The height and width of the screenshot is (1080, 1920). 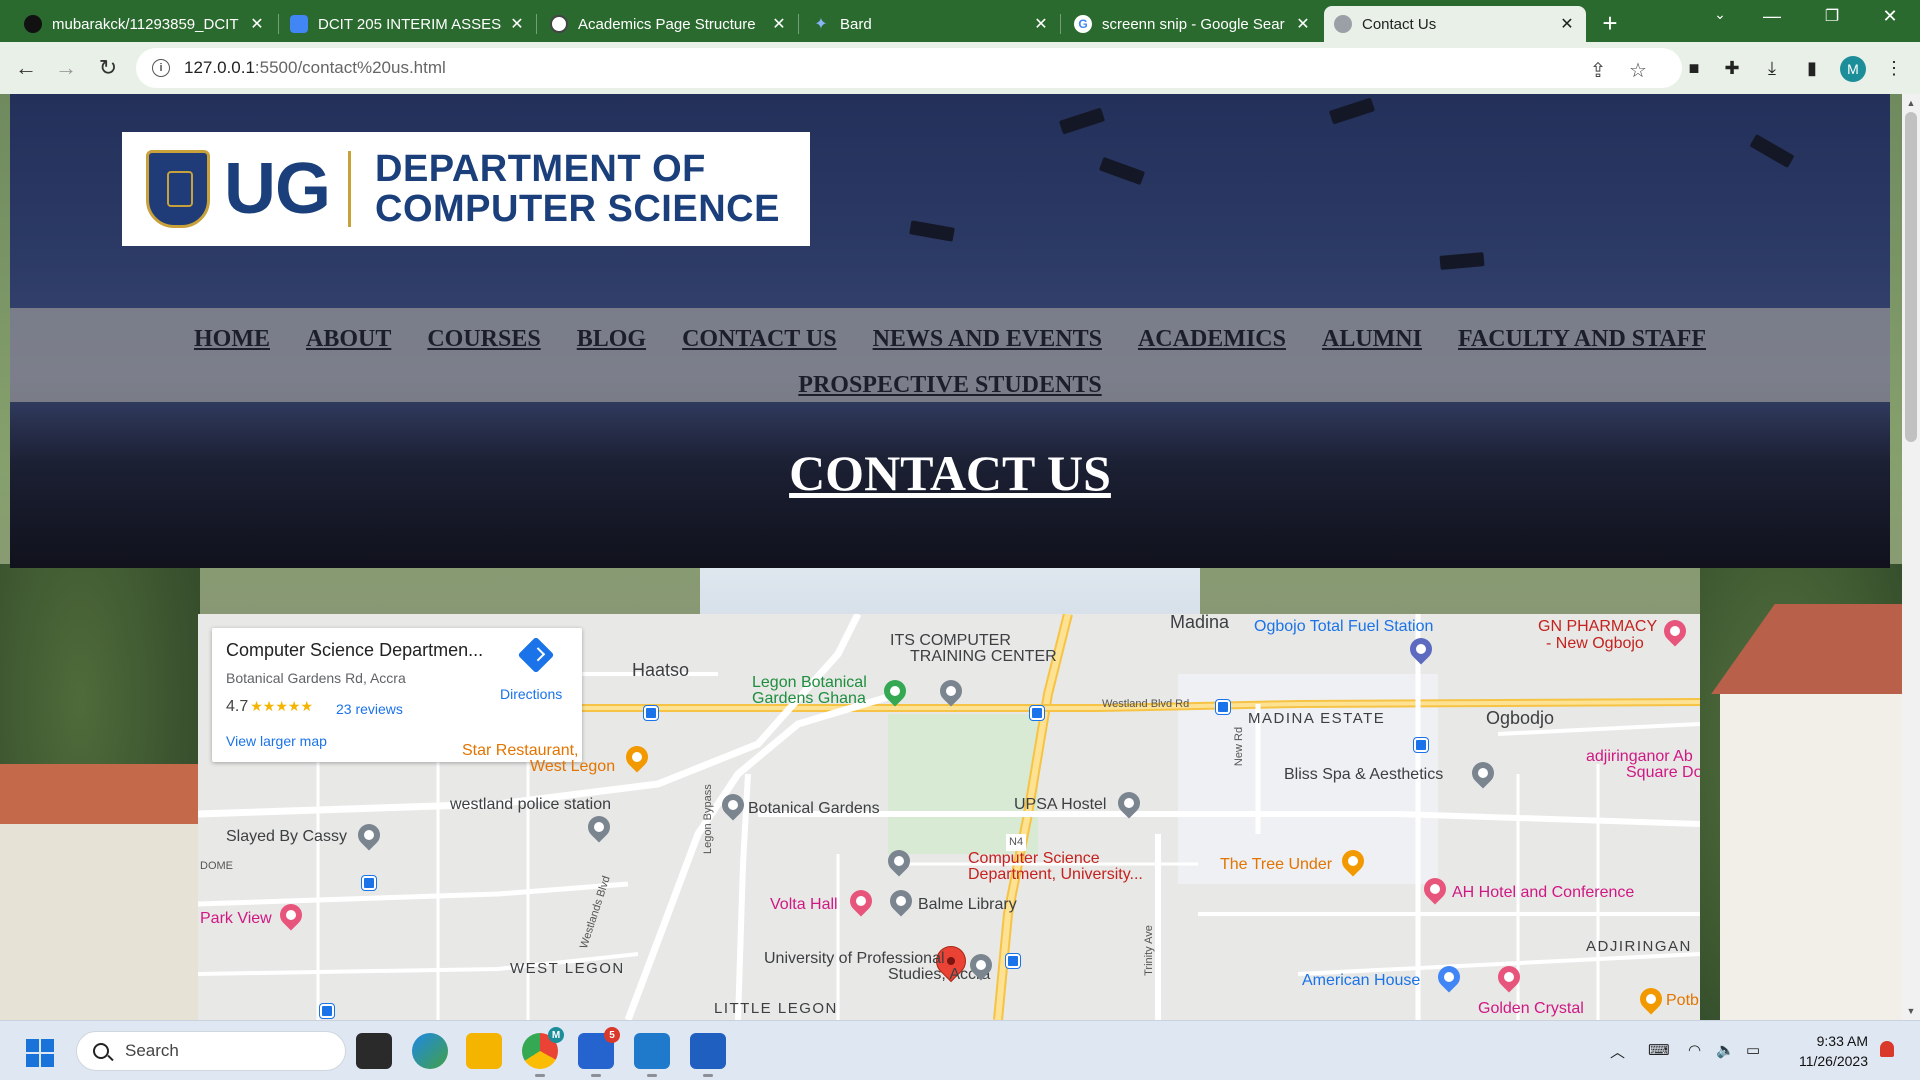 What do you see at coordinates (33, 24) in the screenshot?
I see `github-icon` at bounding box center [33, 24].